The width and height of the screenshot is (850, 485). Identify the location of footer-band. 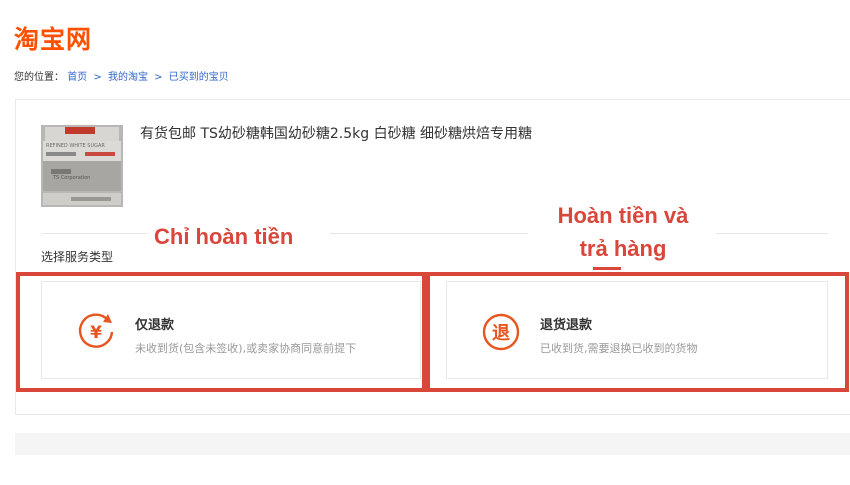
(432, 444).